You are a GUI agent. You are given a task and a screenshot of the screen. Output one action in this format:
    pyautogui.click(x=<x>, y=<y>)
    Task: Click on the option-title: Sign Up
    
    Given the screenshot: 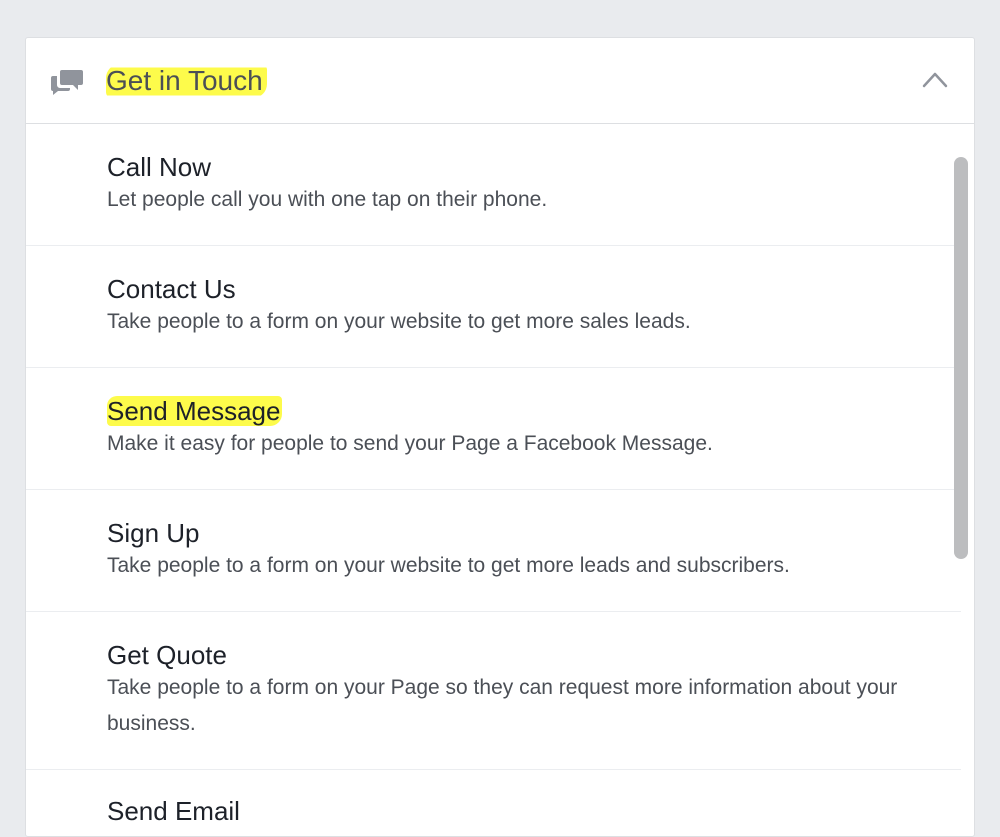 What is the action you would take?
    pyautogui.click(x=153, y=533)
    